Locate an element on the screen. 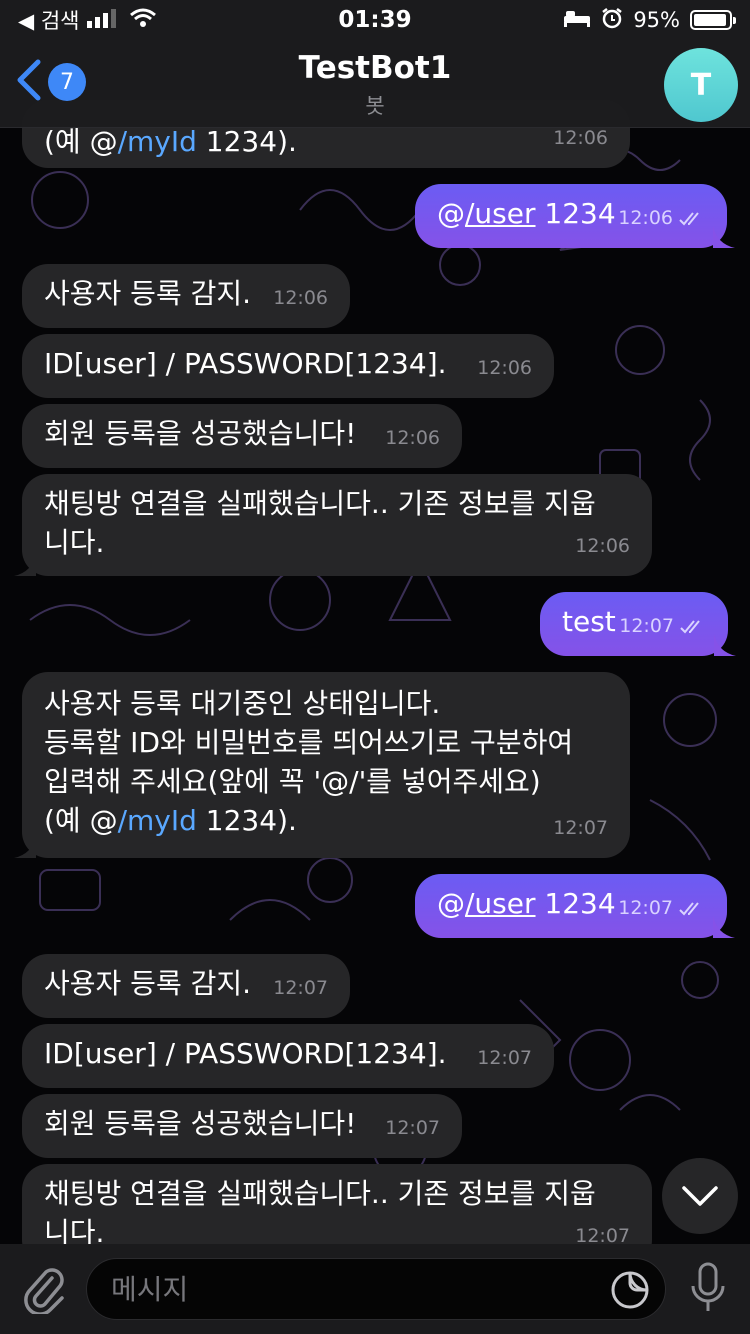 This screenshot has width=750, height=1334. chat-header: 7 TestBot1 봇 T is located at coordinates (375, 84).